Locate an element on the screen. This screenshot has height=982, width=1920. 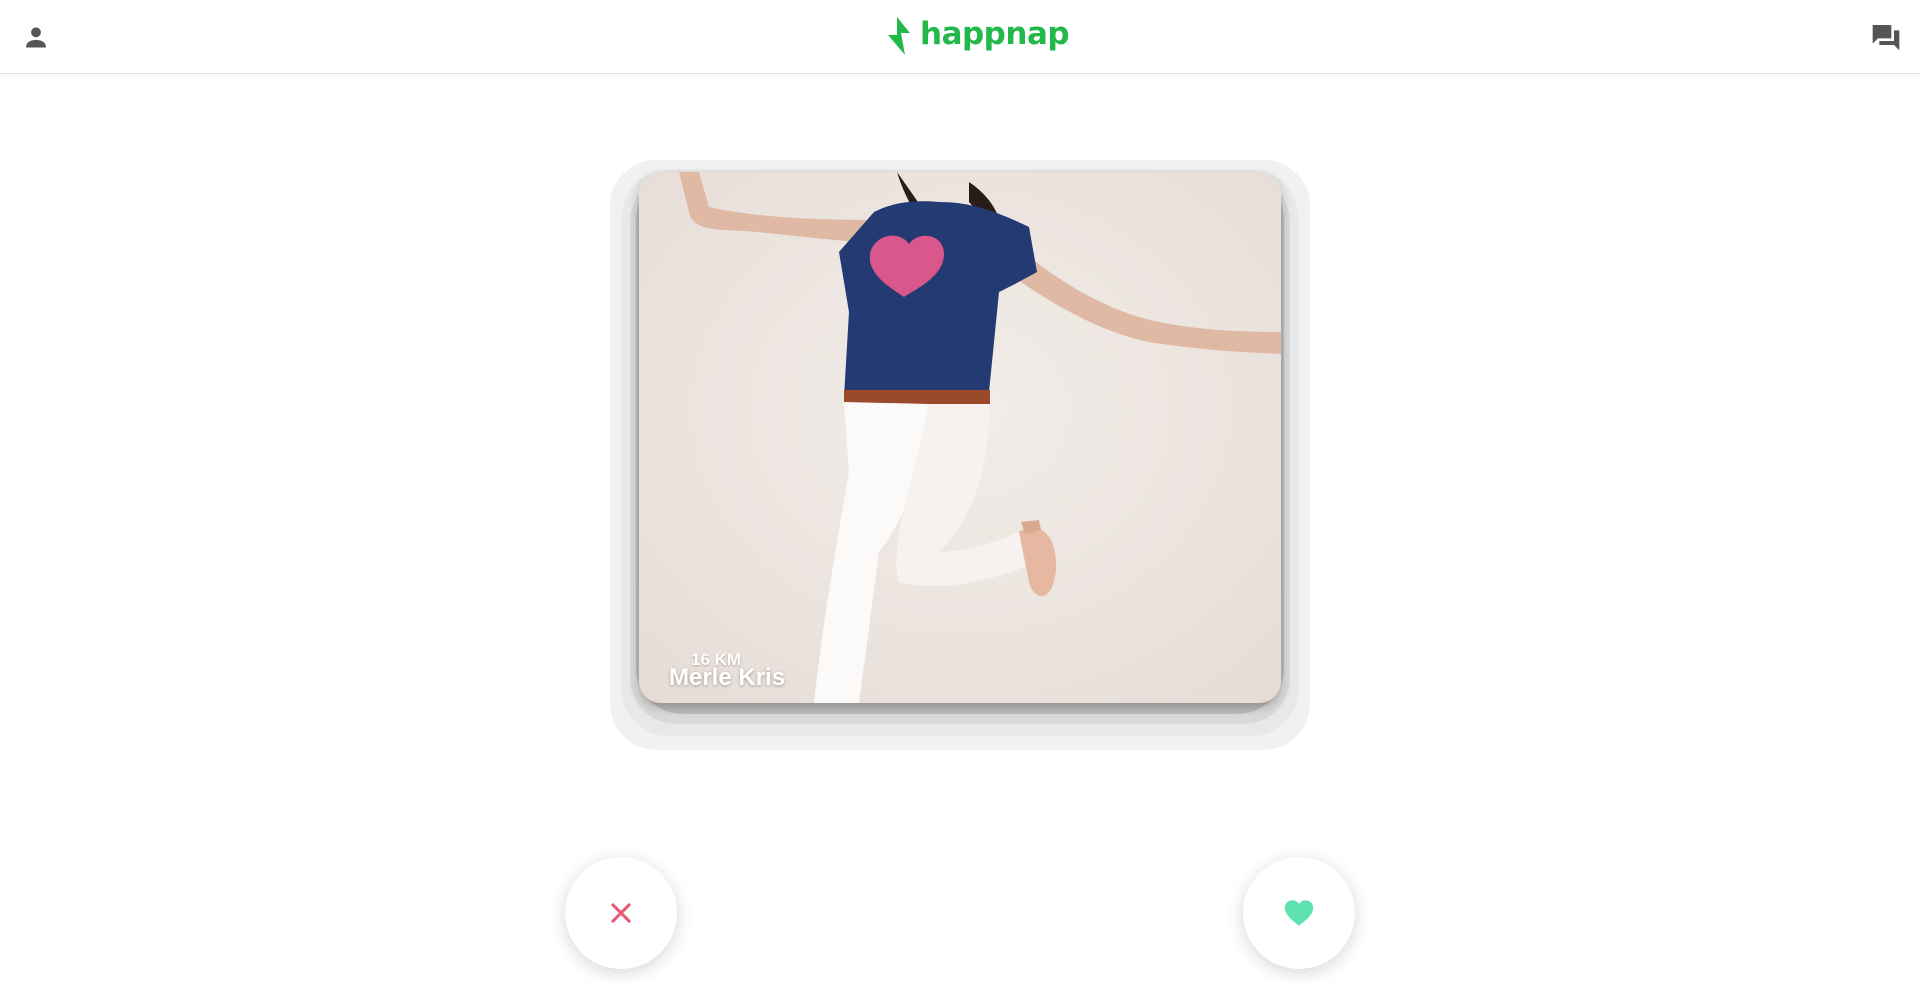
profile-name: Merle Kris is located at coordinates (727, 677).